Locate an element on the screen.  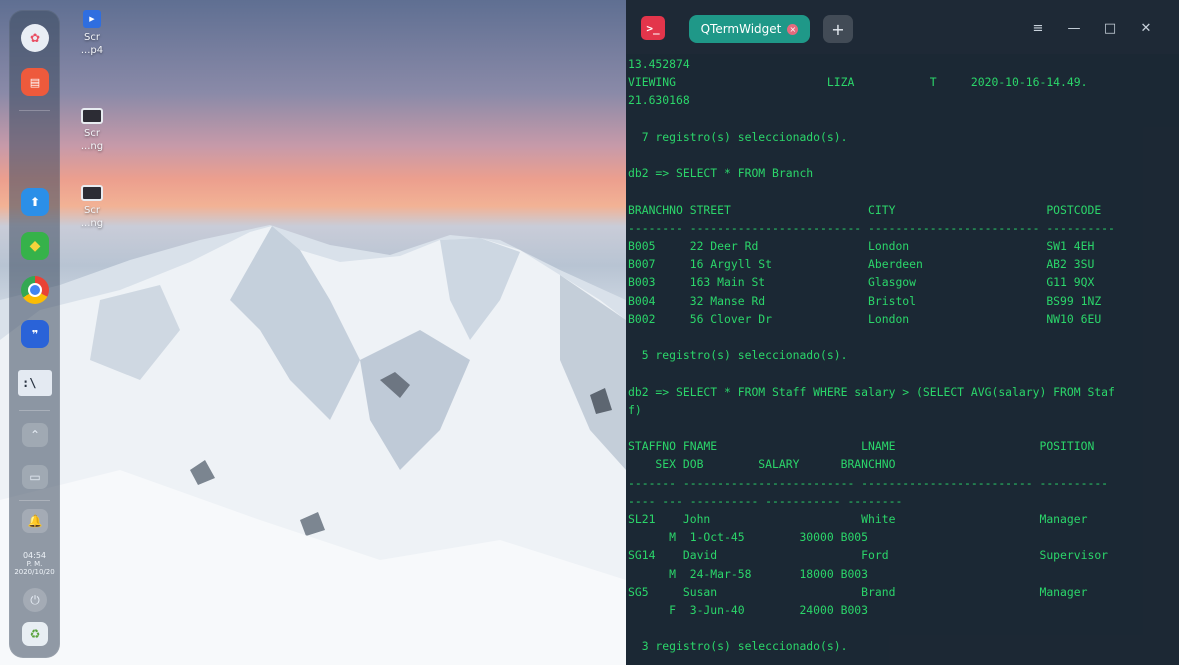
dock-clock: 04:54 P. M. 2020/10/20 is located at coordinates (34, 564).